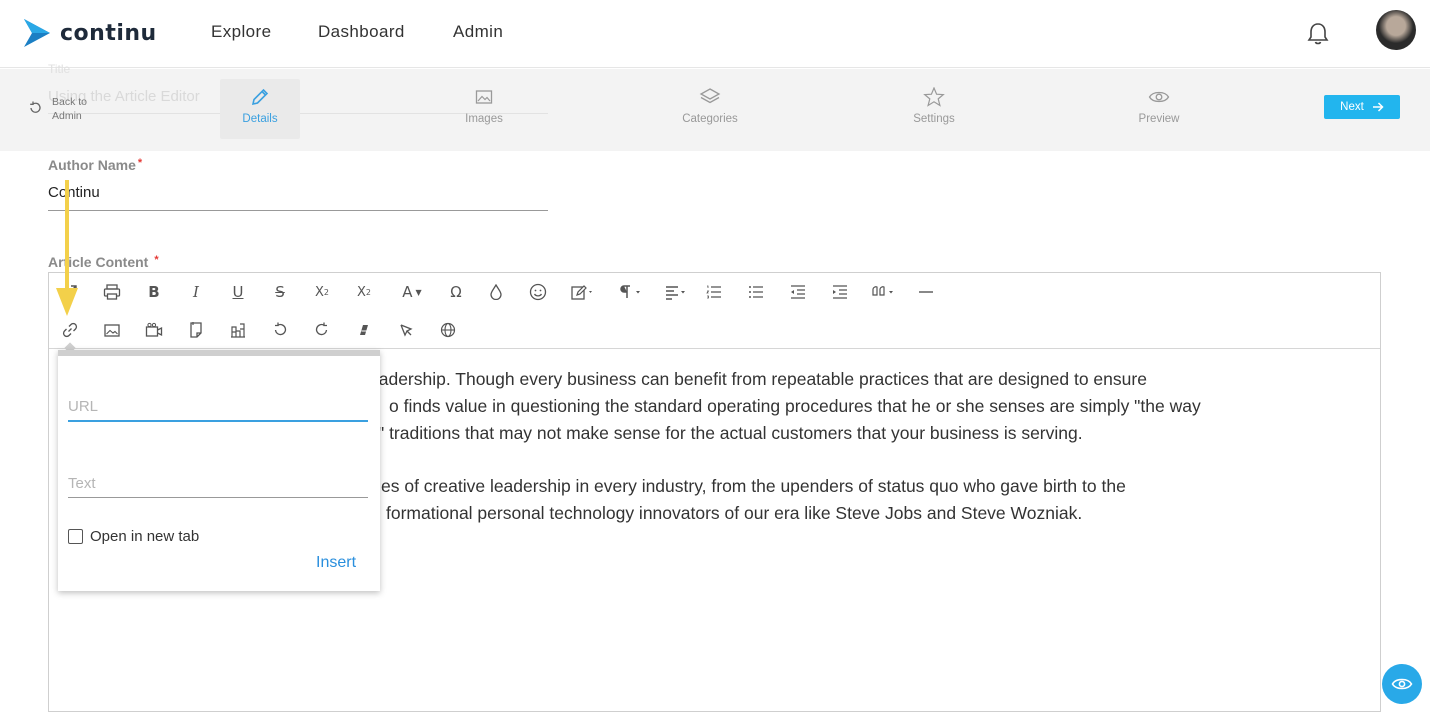 The height and width of the screenshot is (712, 1430). Describe the element at coordinates (885, 292) in the screenshot. I see `quote-icon` at that location.